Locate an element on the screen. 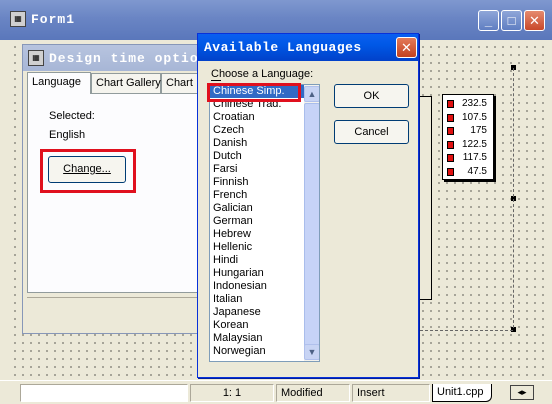 This screenshot has width=552, height=404. dialog-title-bar: Available Languages ✕ is located at coordinates (308, 47).